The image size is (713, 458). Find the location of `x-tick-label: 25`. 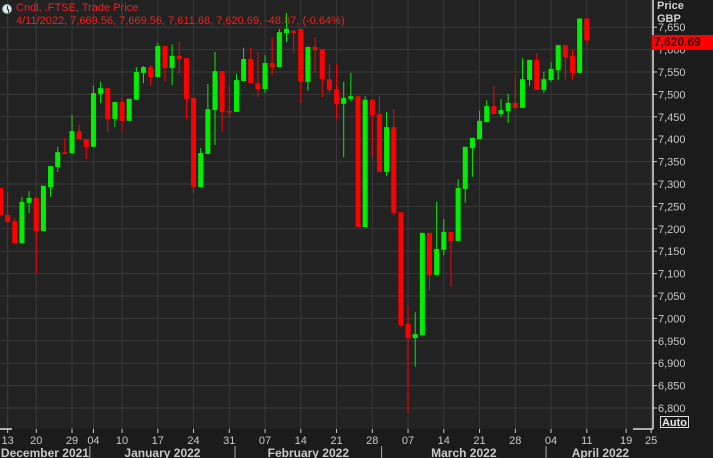

x-tick-label: 25 is located at coordinates (651, 441).